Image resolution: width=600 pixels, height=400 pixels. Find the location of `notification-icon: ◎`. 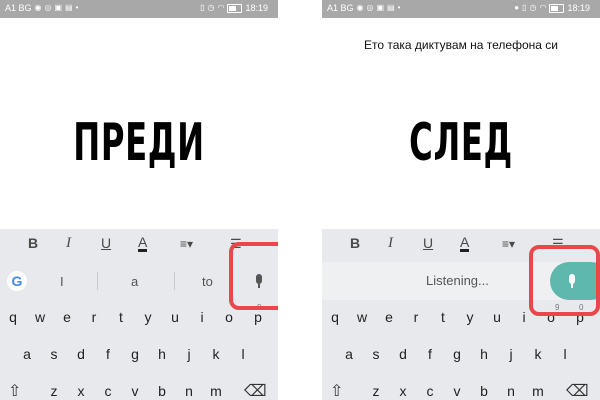

notification-icon: ◎ is located at coordinates (48, 7).